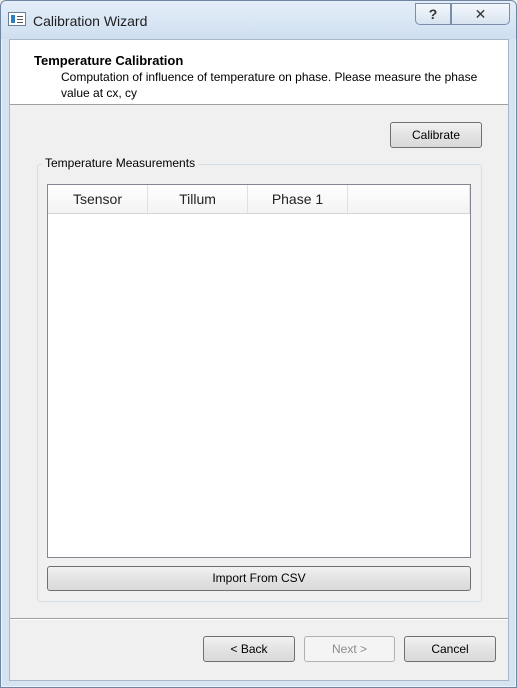 This screenshot has width=517, height=688. What do you see at coordinates (259, 618) in the screenshot?
I see `footer-separator` at bounding box center [259, 618].